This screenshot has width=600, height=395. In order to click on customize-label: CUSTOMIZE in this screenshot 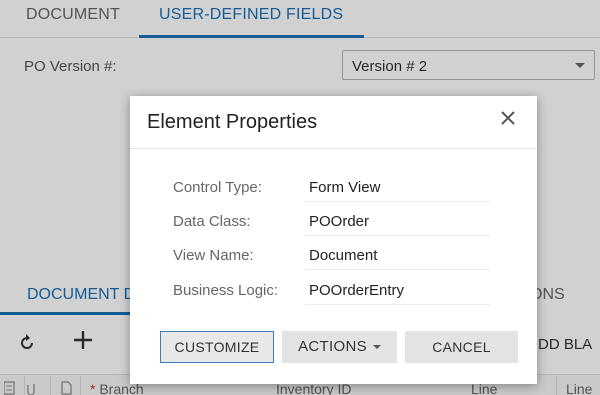, I will do `click(217, 347)`.